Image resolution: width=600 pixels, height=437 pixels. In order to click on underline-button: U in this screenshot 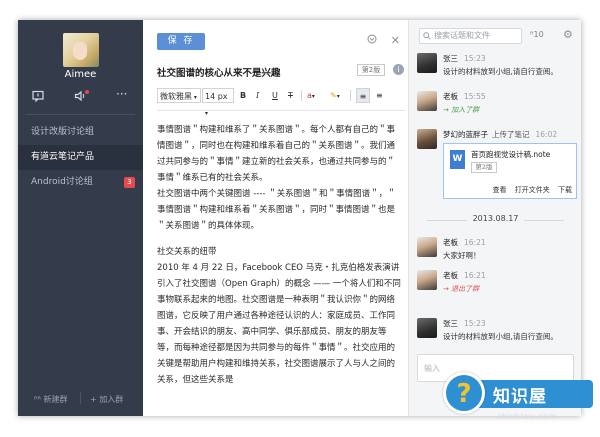, I will do `click(275, 95)`.